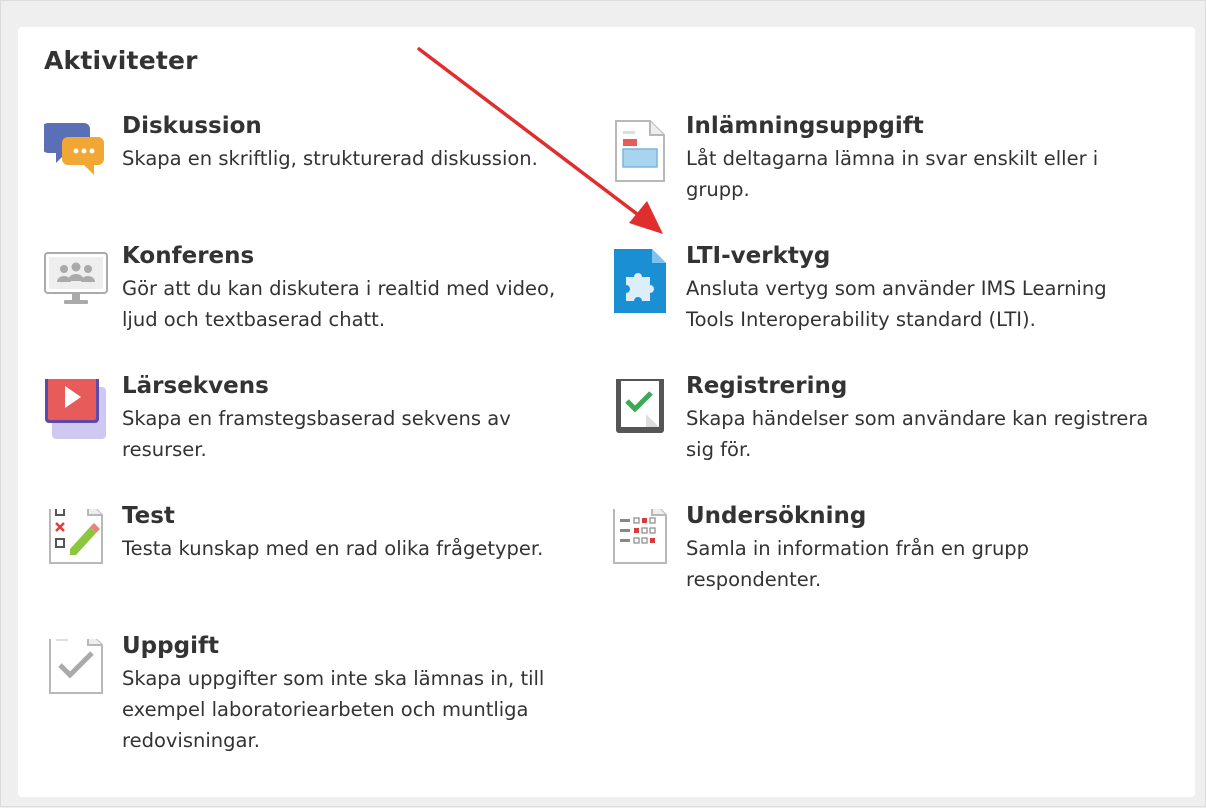 Image resolution: width=1206 pixels, height=808 pixels. Describe the element at coordinates (805, 126) in the screenshot. I see `activity-title: Inlämningsuppgift` at that location.